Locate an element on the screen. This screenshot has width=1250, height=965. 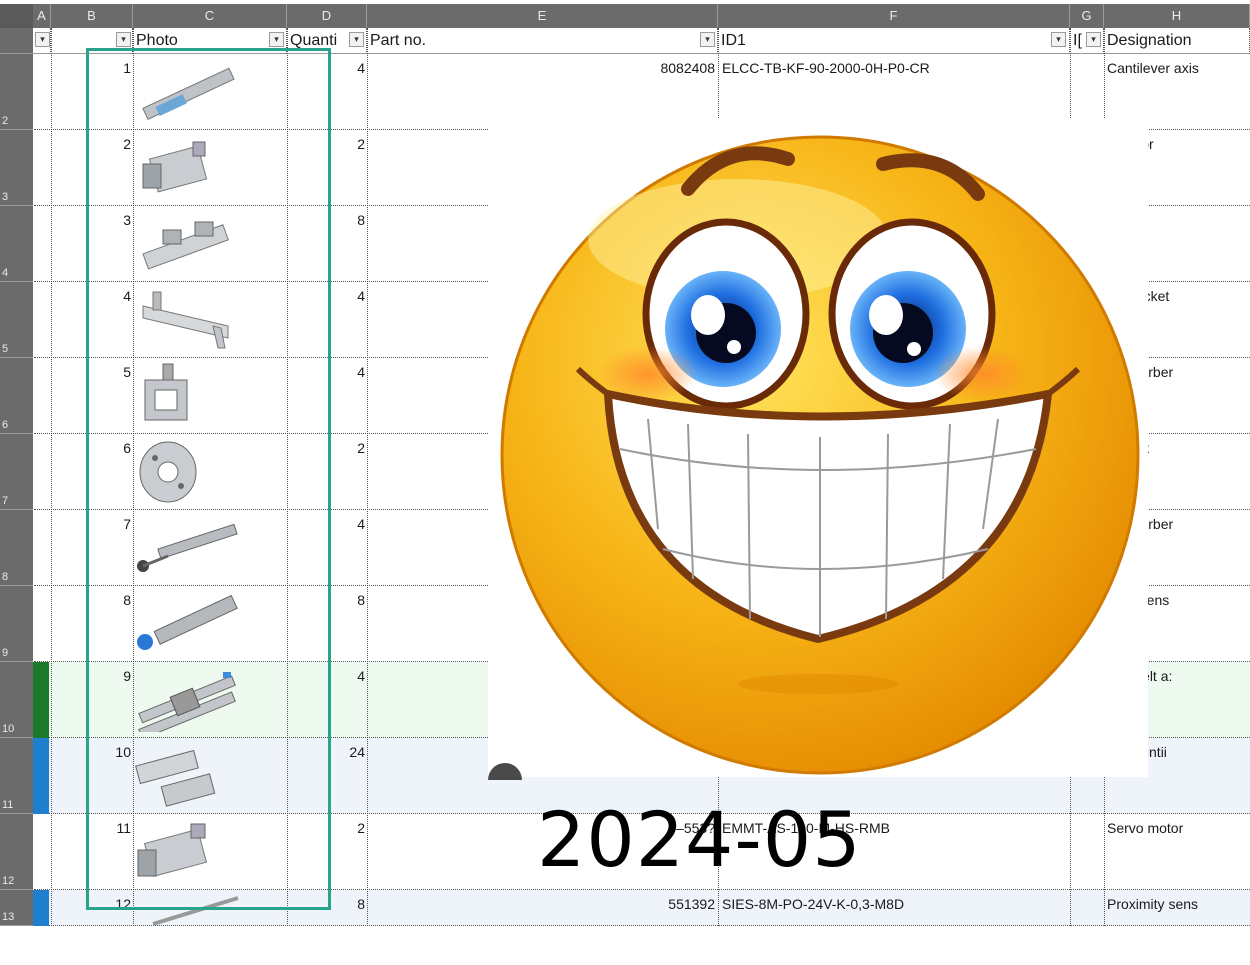
header-id1: ID1 is located at coordinates (894, 41).